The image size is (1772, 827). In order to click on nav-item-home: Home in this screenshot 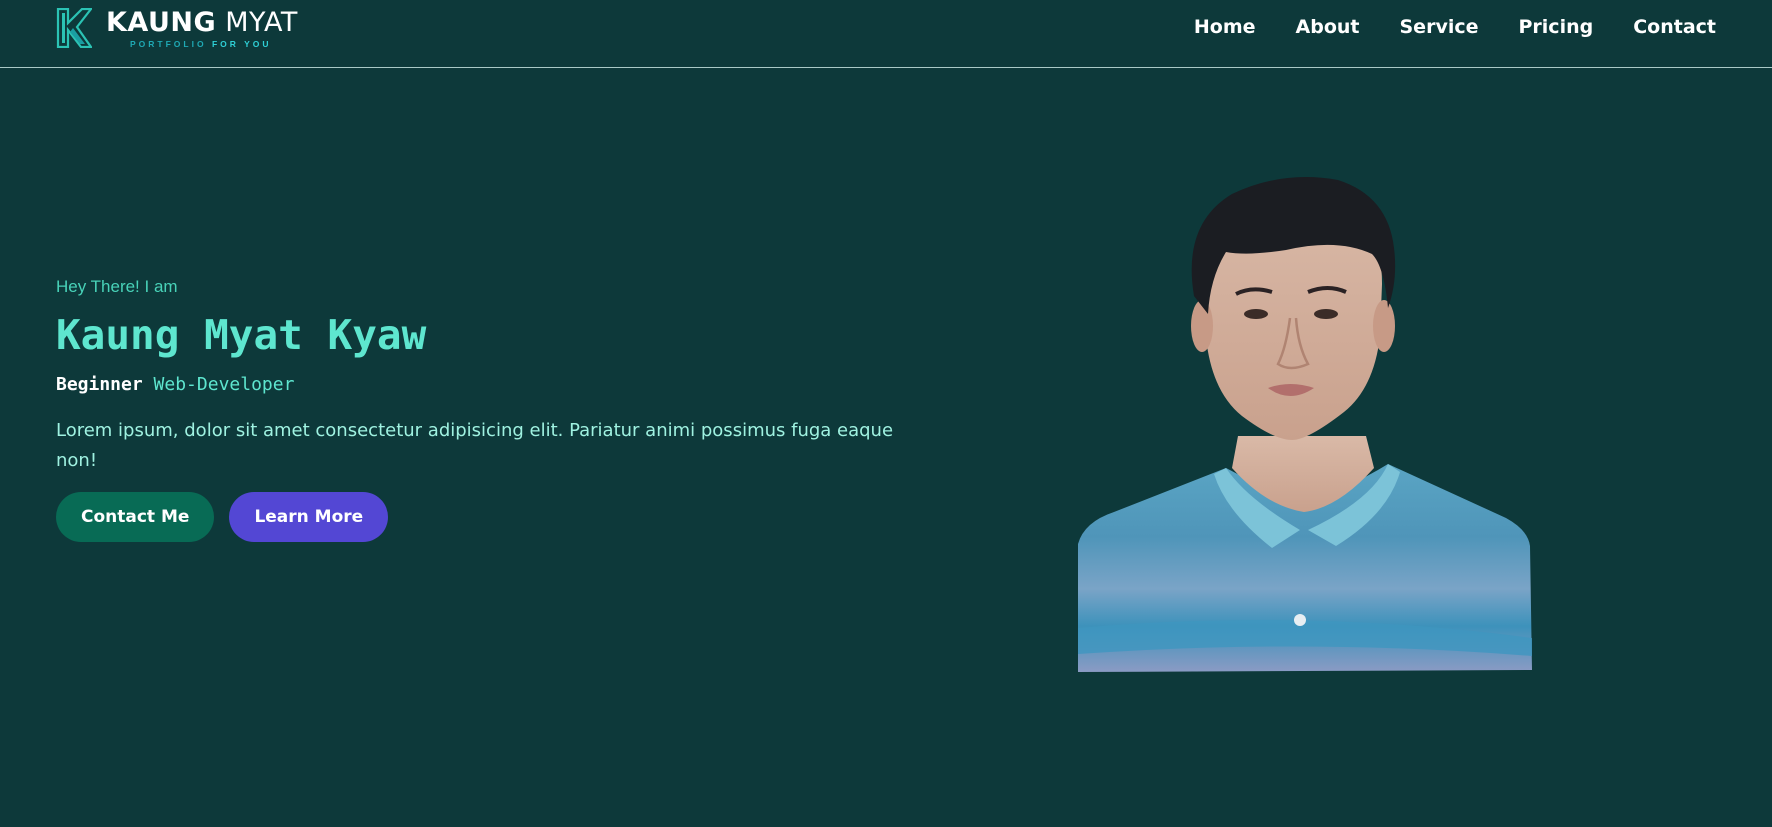, I will do `click(1225, 27)`.